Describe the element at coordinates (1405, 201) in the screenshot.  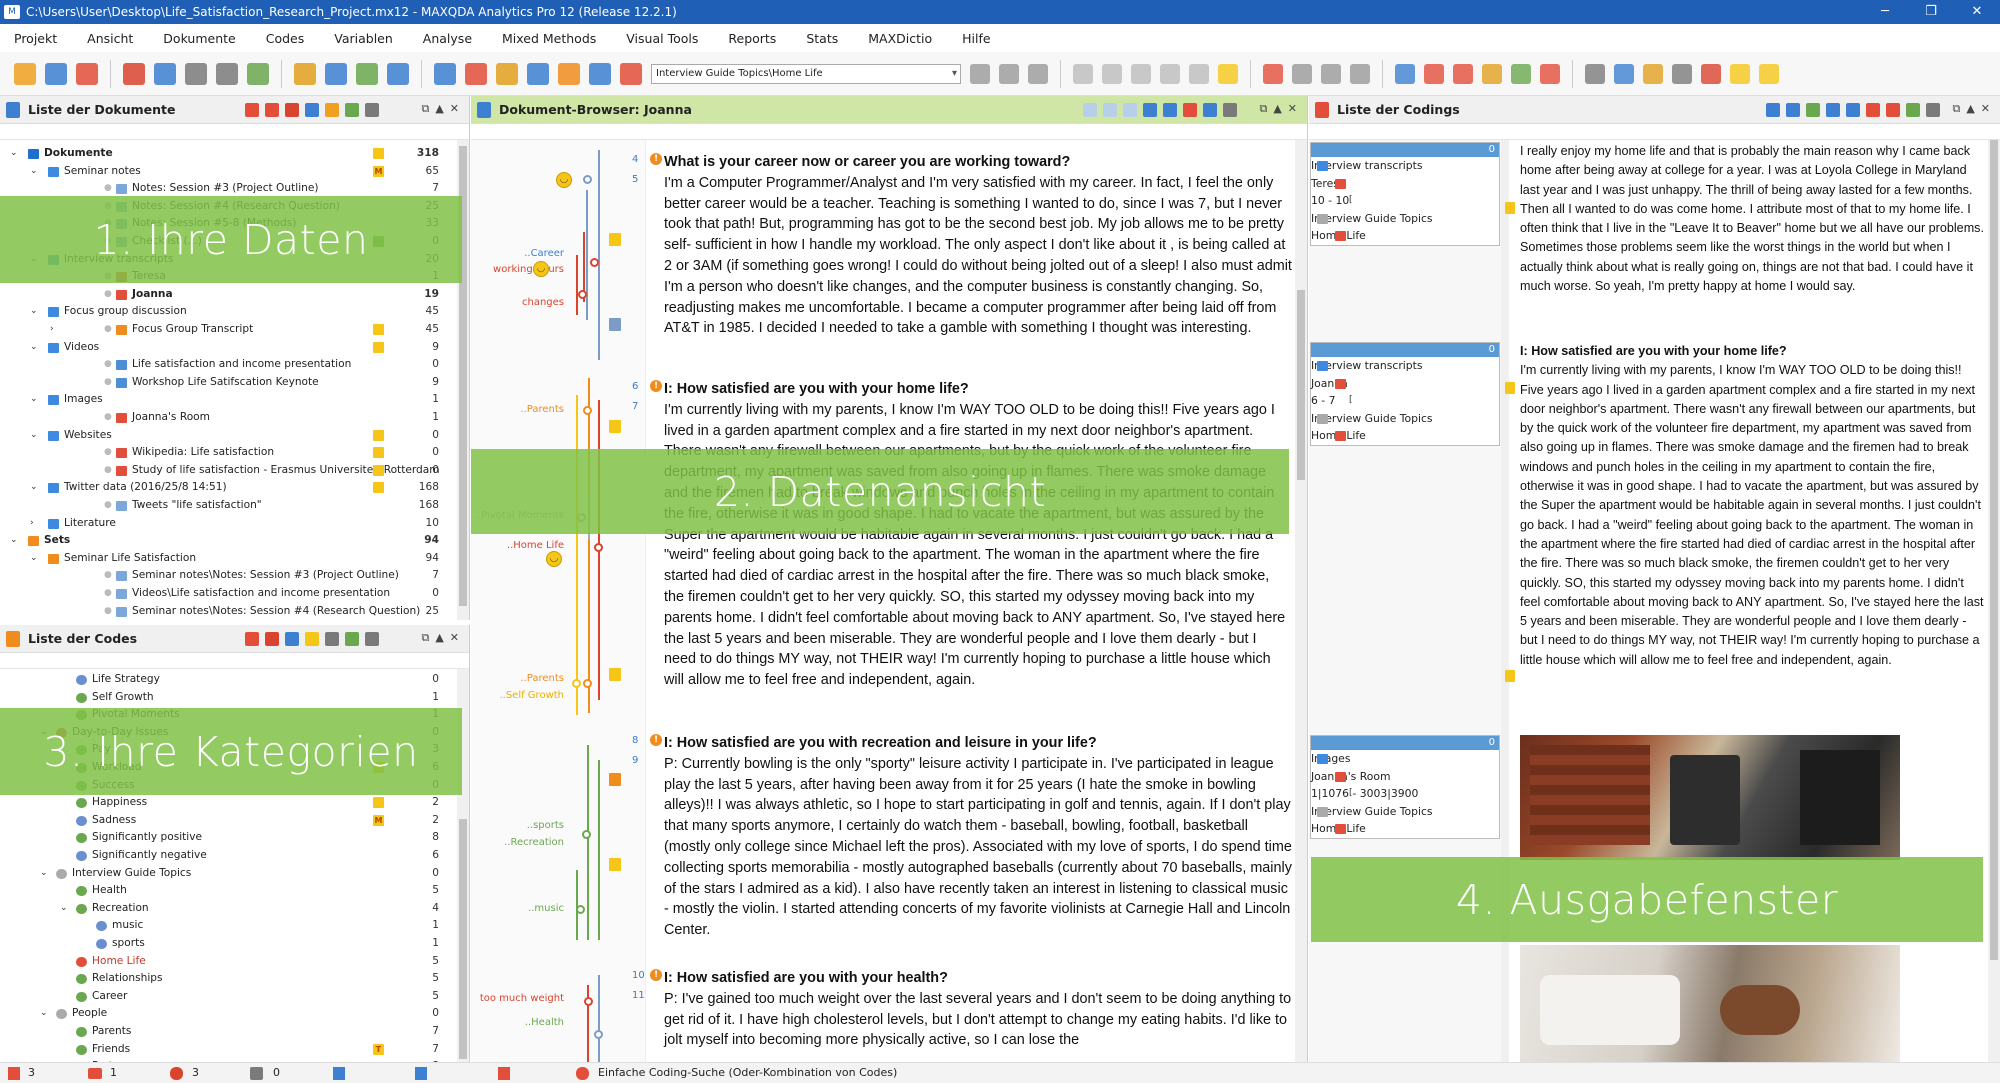
I see `coding-origin-line: [10 - 10` at that location.